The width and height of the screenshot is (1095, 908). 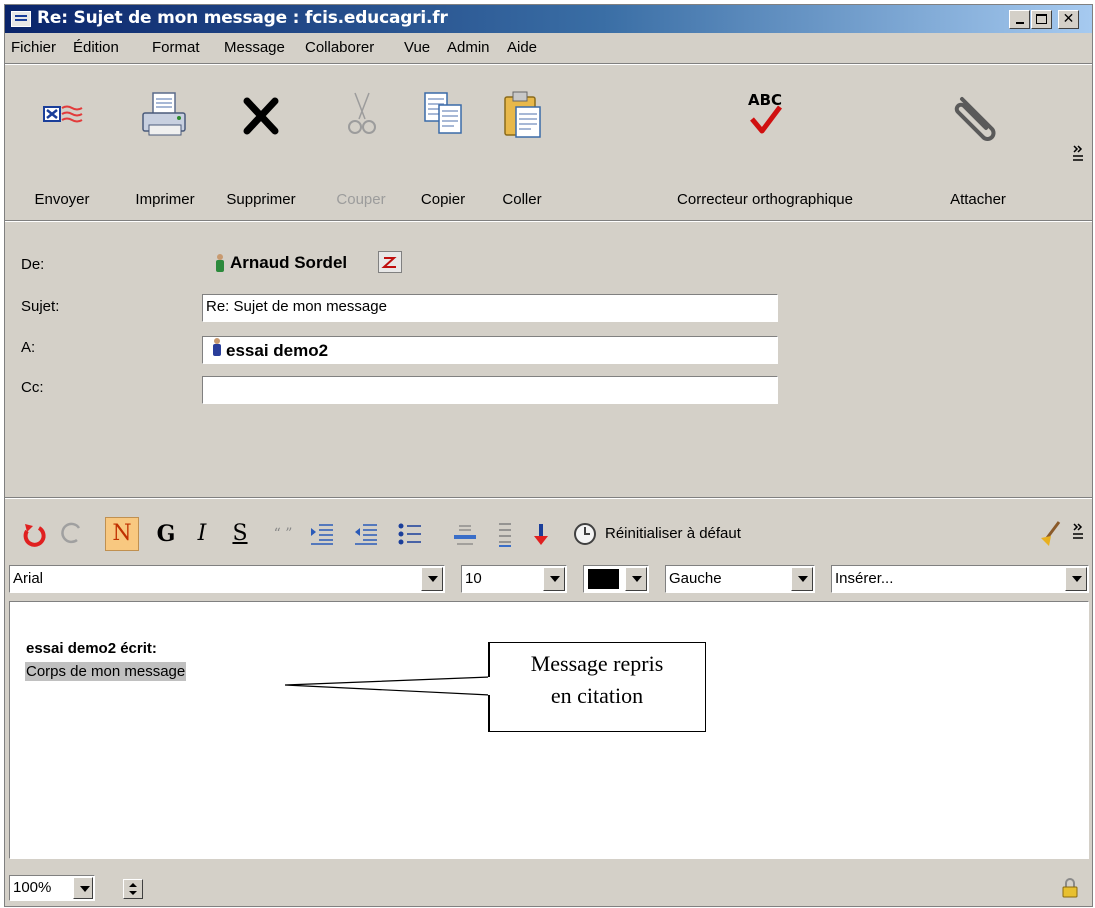 What do you see at coordinates (522, 199) in the screenshot?
I see `paste-label: Coller` at bounding box center [522, 199].